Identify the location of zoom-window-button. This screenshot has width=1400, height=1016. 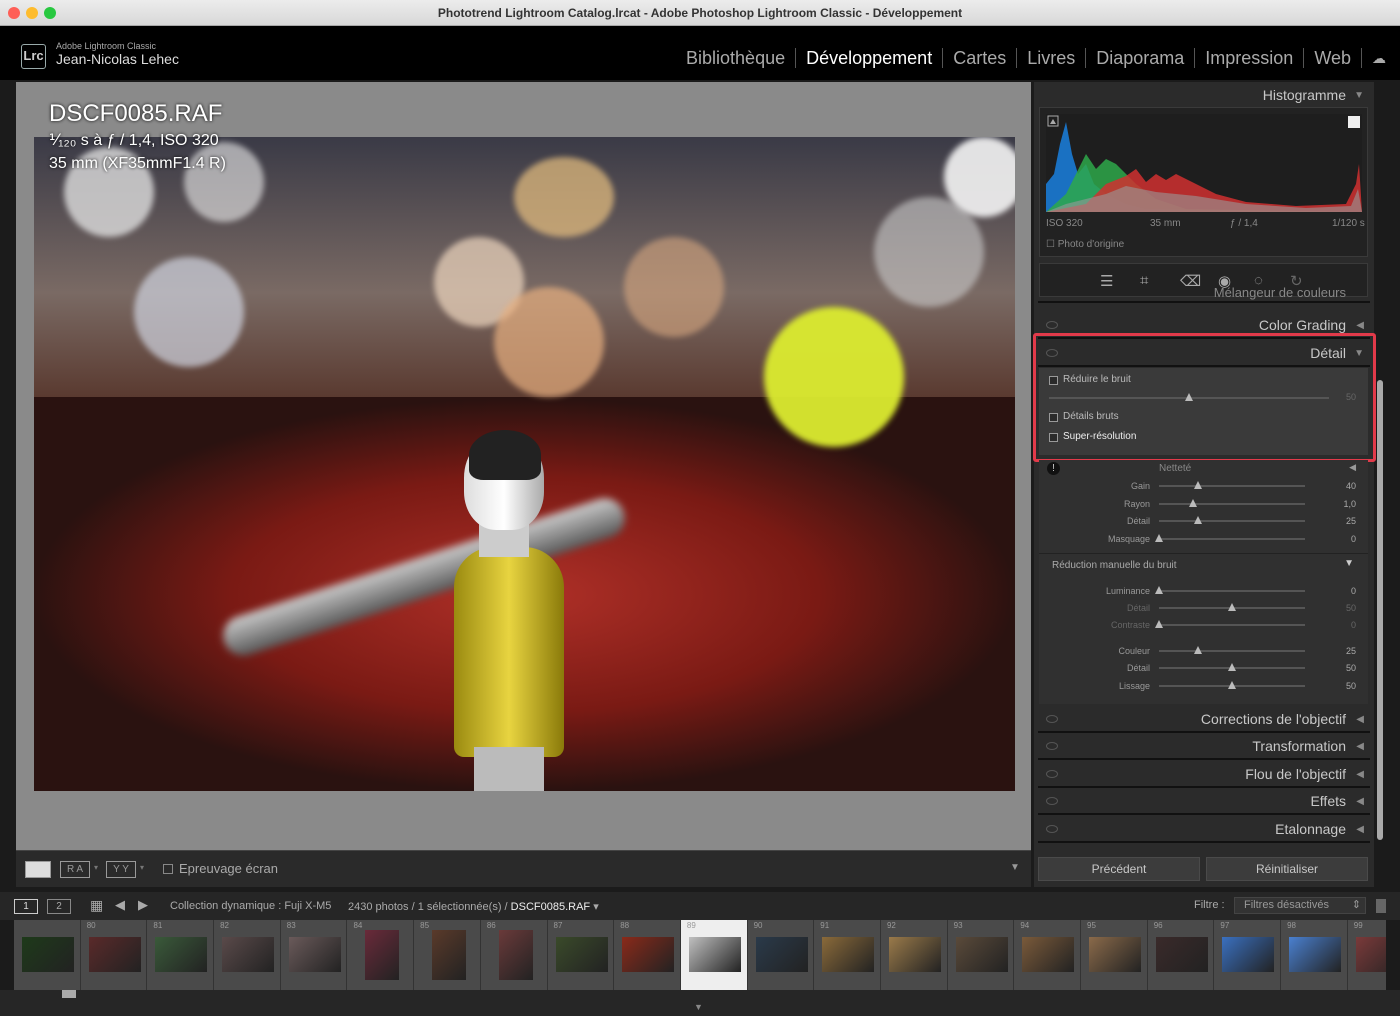
(50, 13).